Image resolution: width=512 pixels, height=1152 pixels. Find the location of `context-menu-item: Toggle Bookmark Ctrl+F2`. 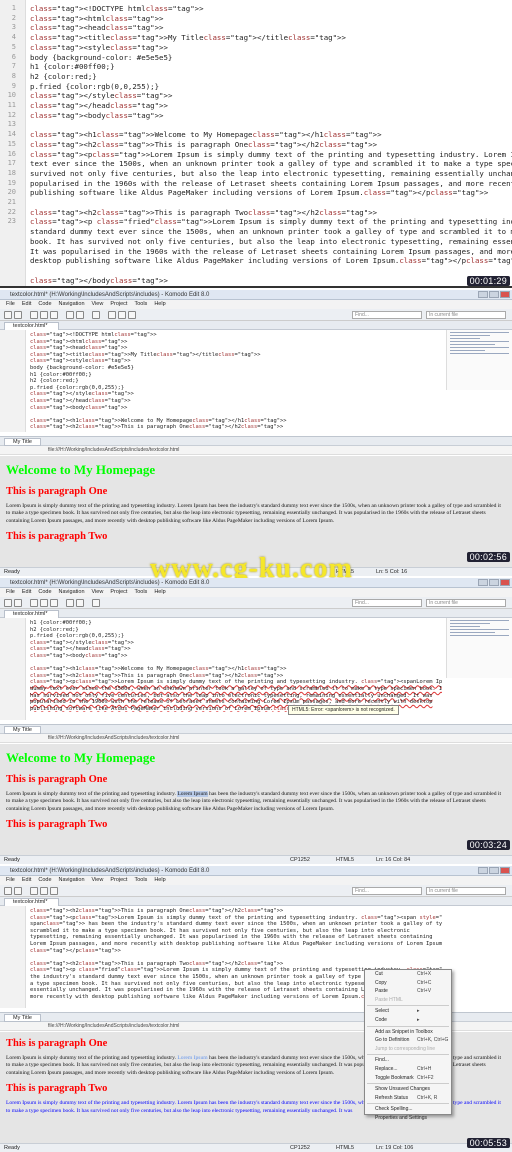

context-menu-item: Toggle Bookmark Ctrl+F2 is located at coordinates (408, 1078).